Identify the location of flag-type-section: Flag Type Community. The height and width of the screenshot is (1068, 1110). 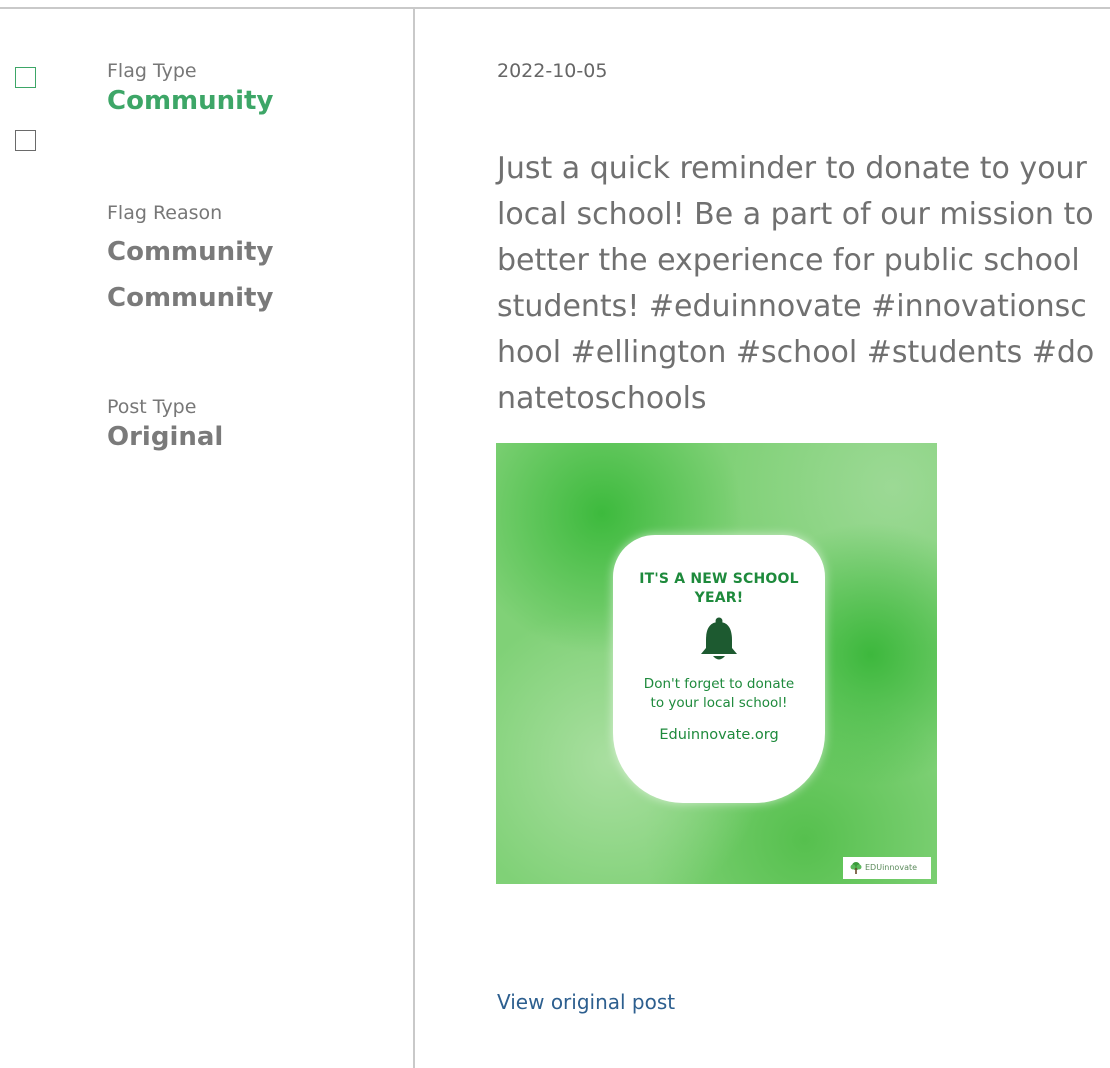
(190, 88).